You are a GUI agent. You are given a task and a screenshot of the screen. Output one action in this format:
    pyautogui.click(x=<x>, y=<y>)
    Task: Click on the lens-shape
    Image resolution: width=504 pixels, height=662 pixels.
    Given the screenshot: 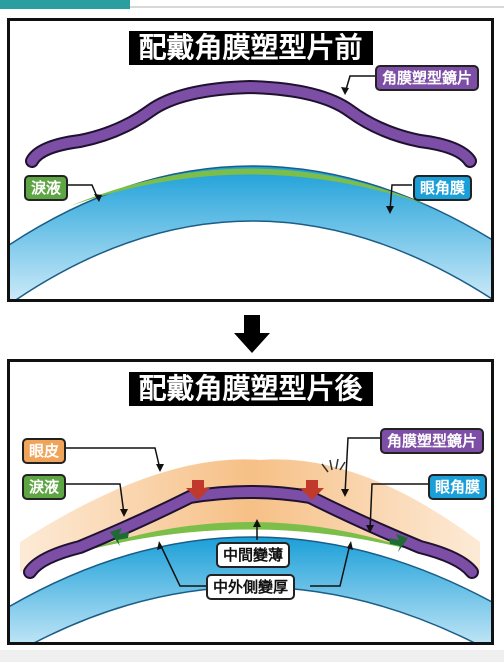 What is the action you would take?
    pyautogui.click(x=251, y=123)
    